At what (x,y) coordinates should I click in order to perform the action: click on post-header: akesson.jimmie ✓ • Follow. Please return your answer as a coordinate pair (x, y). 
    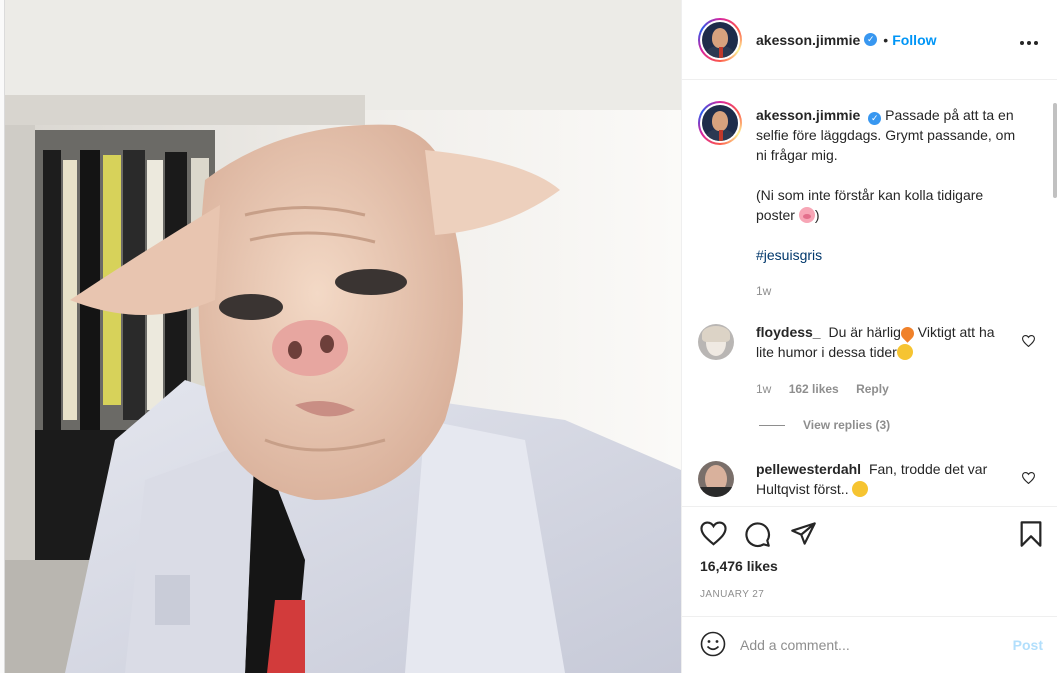
    Looking at the image, I should click on (869, 40).